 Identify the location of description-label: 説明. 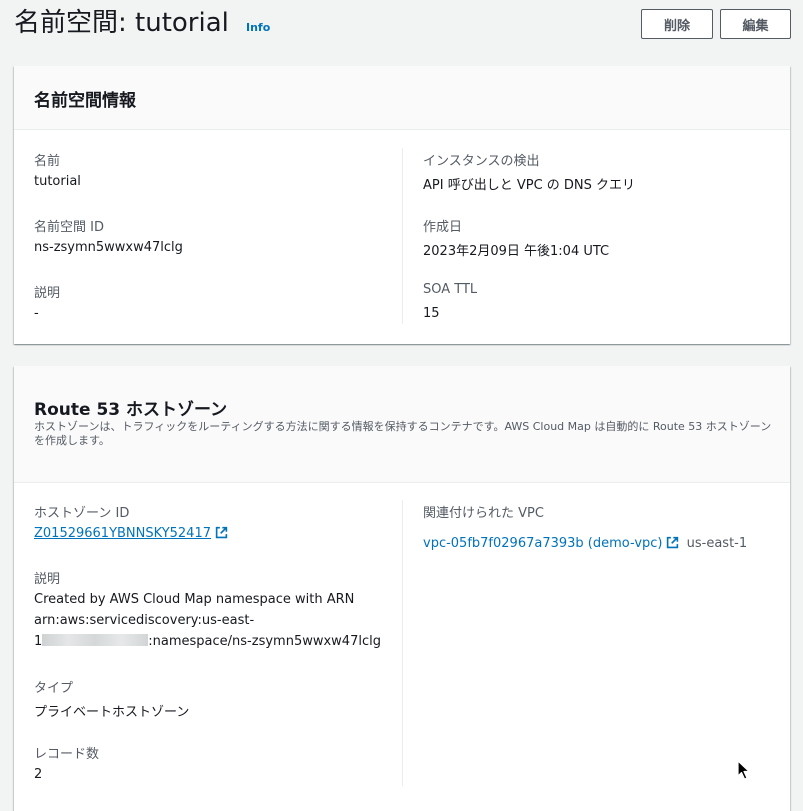
(47, 293).